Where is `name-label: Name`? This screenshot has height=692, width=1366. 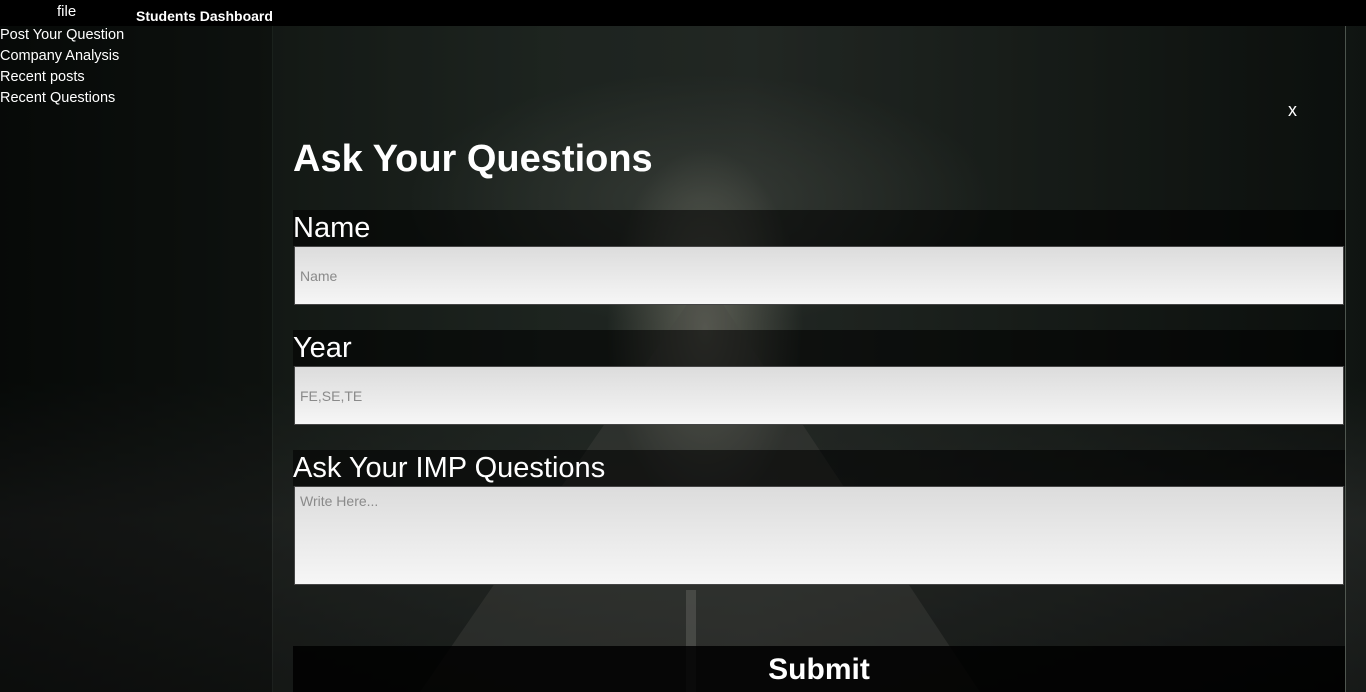
name-label: Name is located at coordinates (819, 228).